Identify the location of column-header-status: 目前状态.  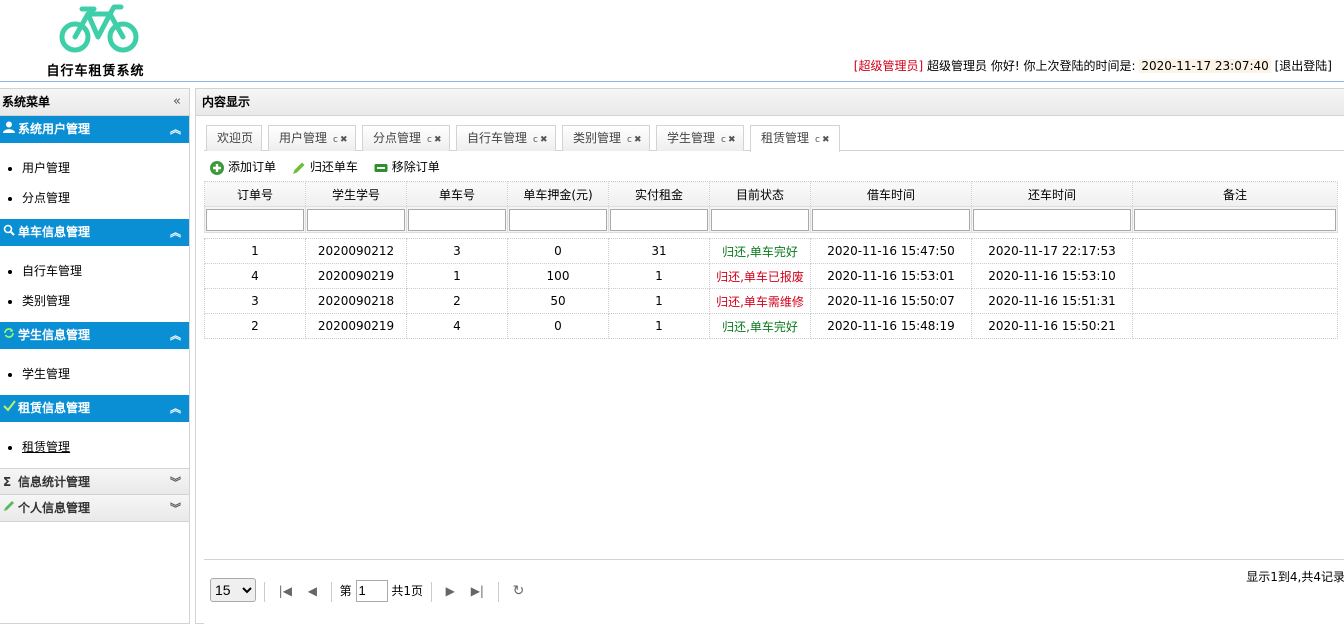
(760, 194).